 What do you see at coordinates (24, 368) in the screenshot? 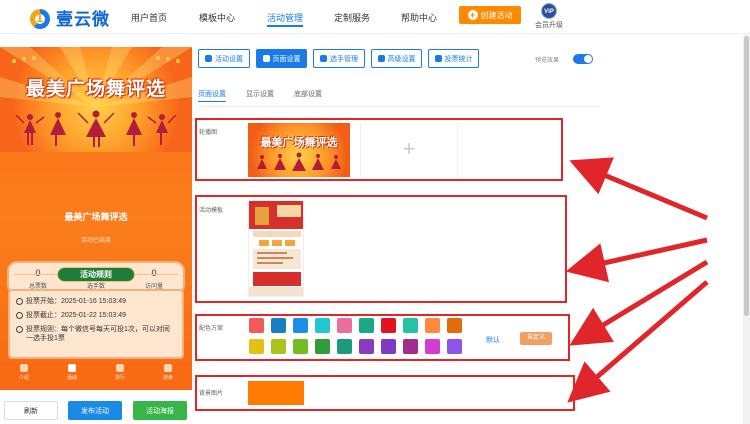
I see `home-icon` at bounding box center [24, 368].